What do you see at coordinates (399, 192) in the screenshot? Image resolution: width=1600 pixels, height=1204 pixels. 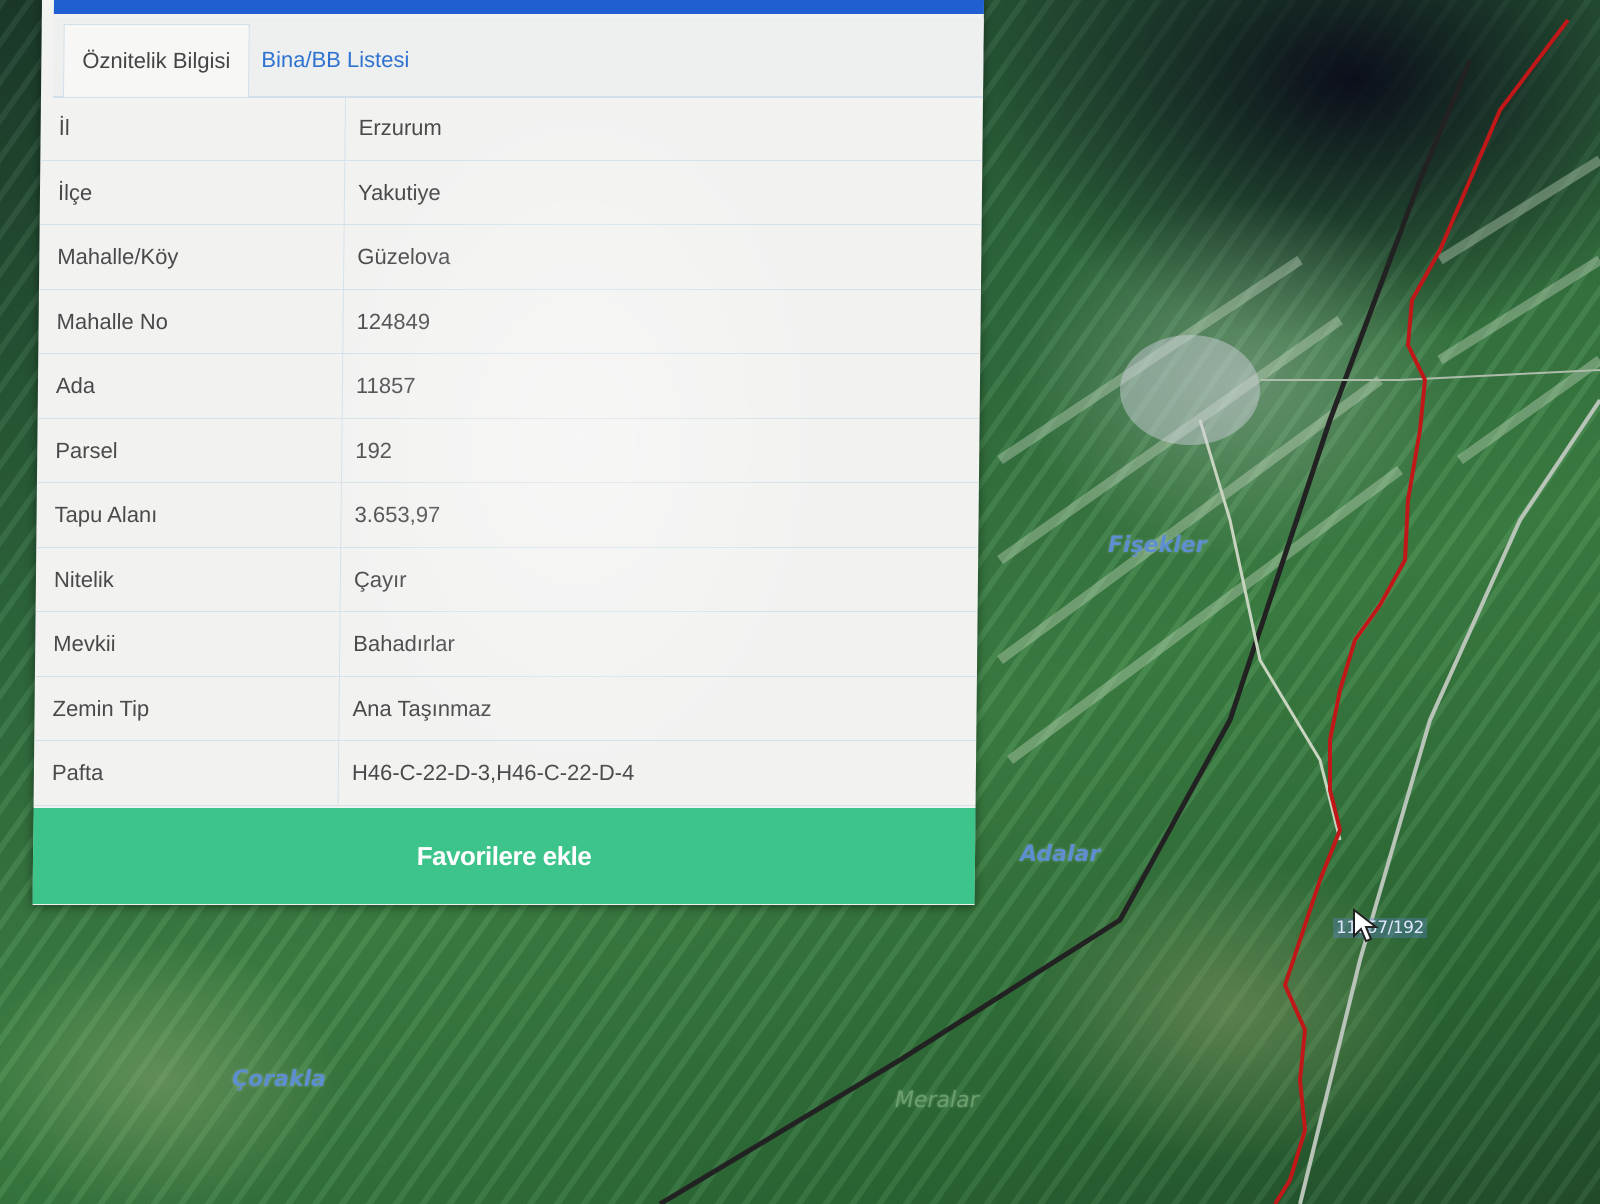 I see `attribute-value: Yakutiye` at bounding box center [399, 192].